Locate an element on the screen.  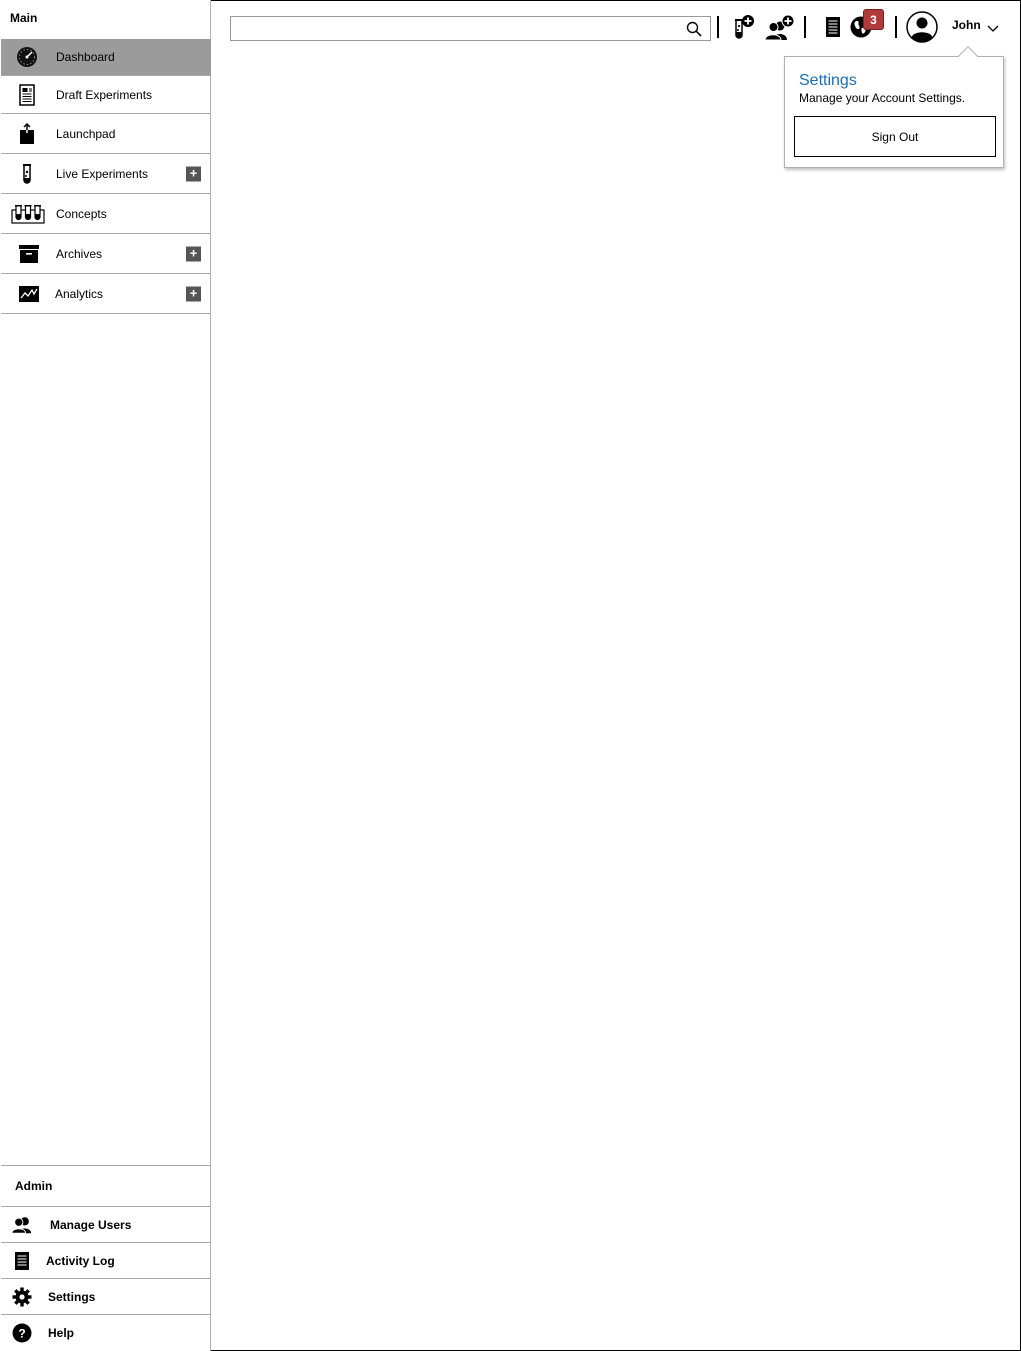
launch-box-icon is located at coordinates (27, 134).